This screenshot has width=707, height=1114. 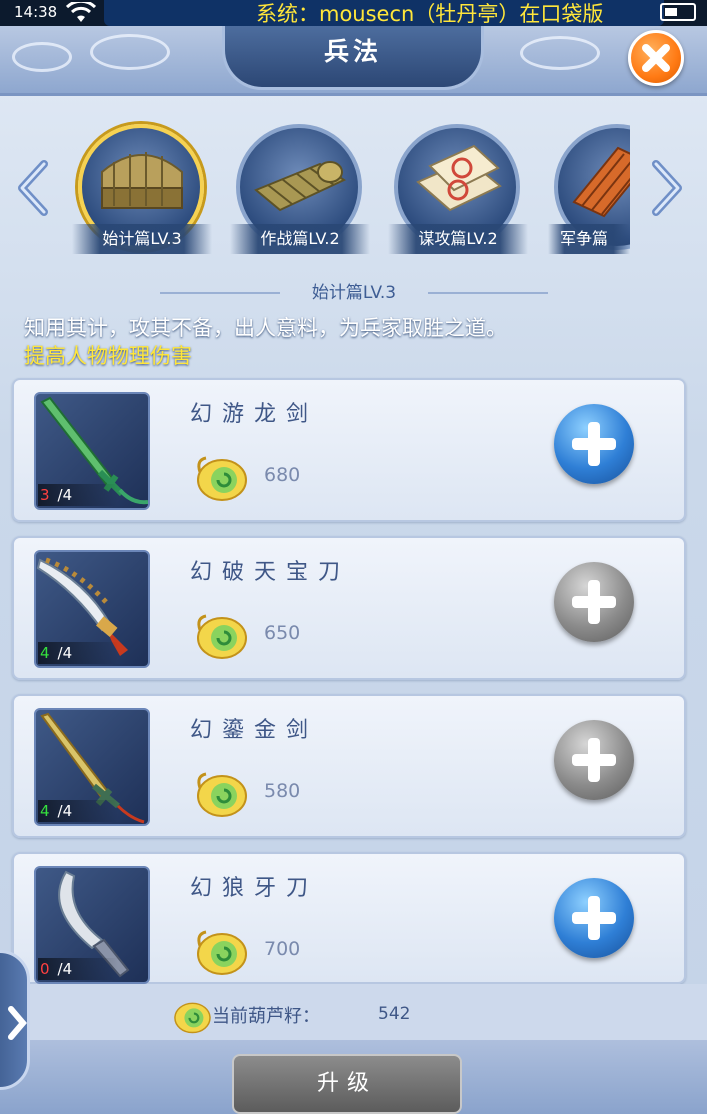 What do you see at coordinates (108, 356) in the screenshot?
I see `book-effect: 提高人物物理伤害` at bounding box center [108, 356].